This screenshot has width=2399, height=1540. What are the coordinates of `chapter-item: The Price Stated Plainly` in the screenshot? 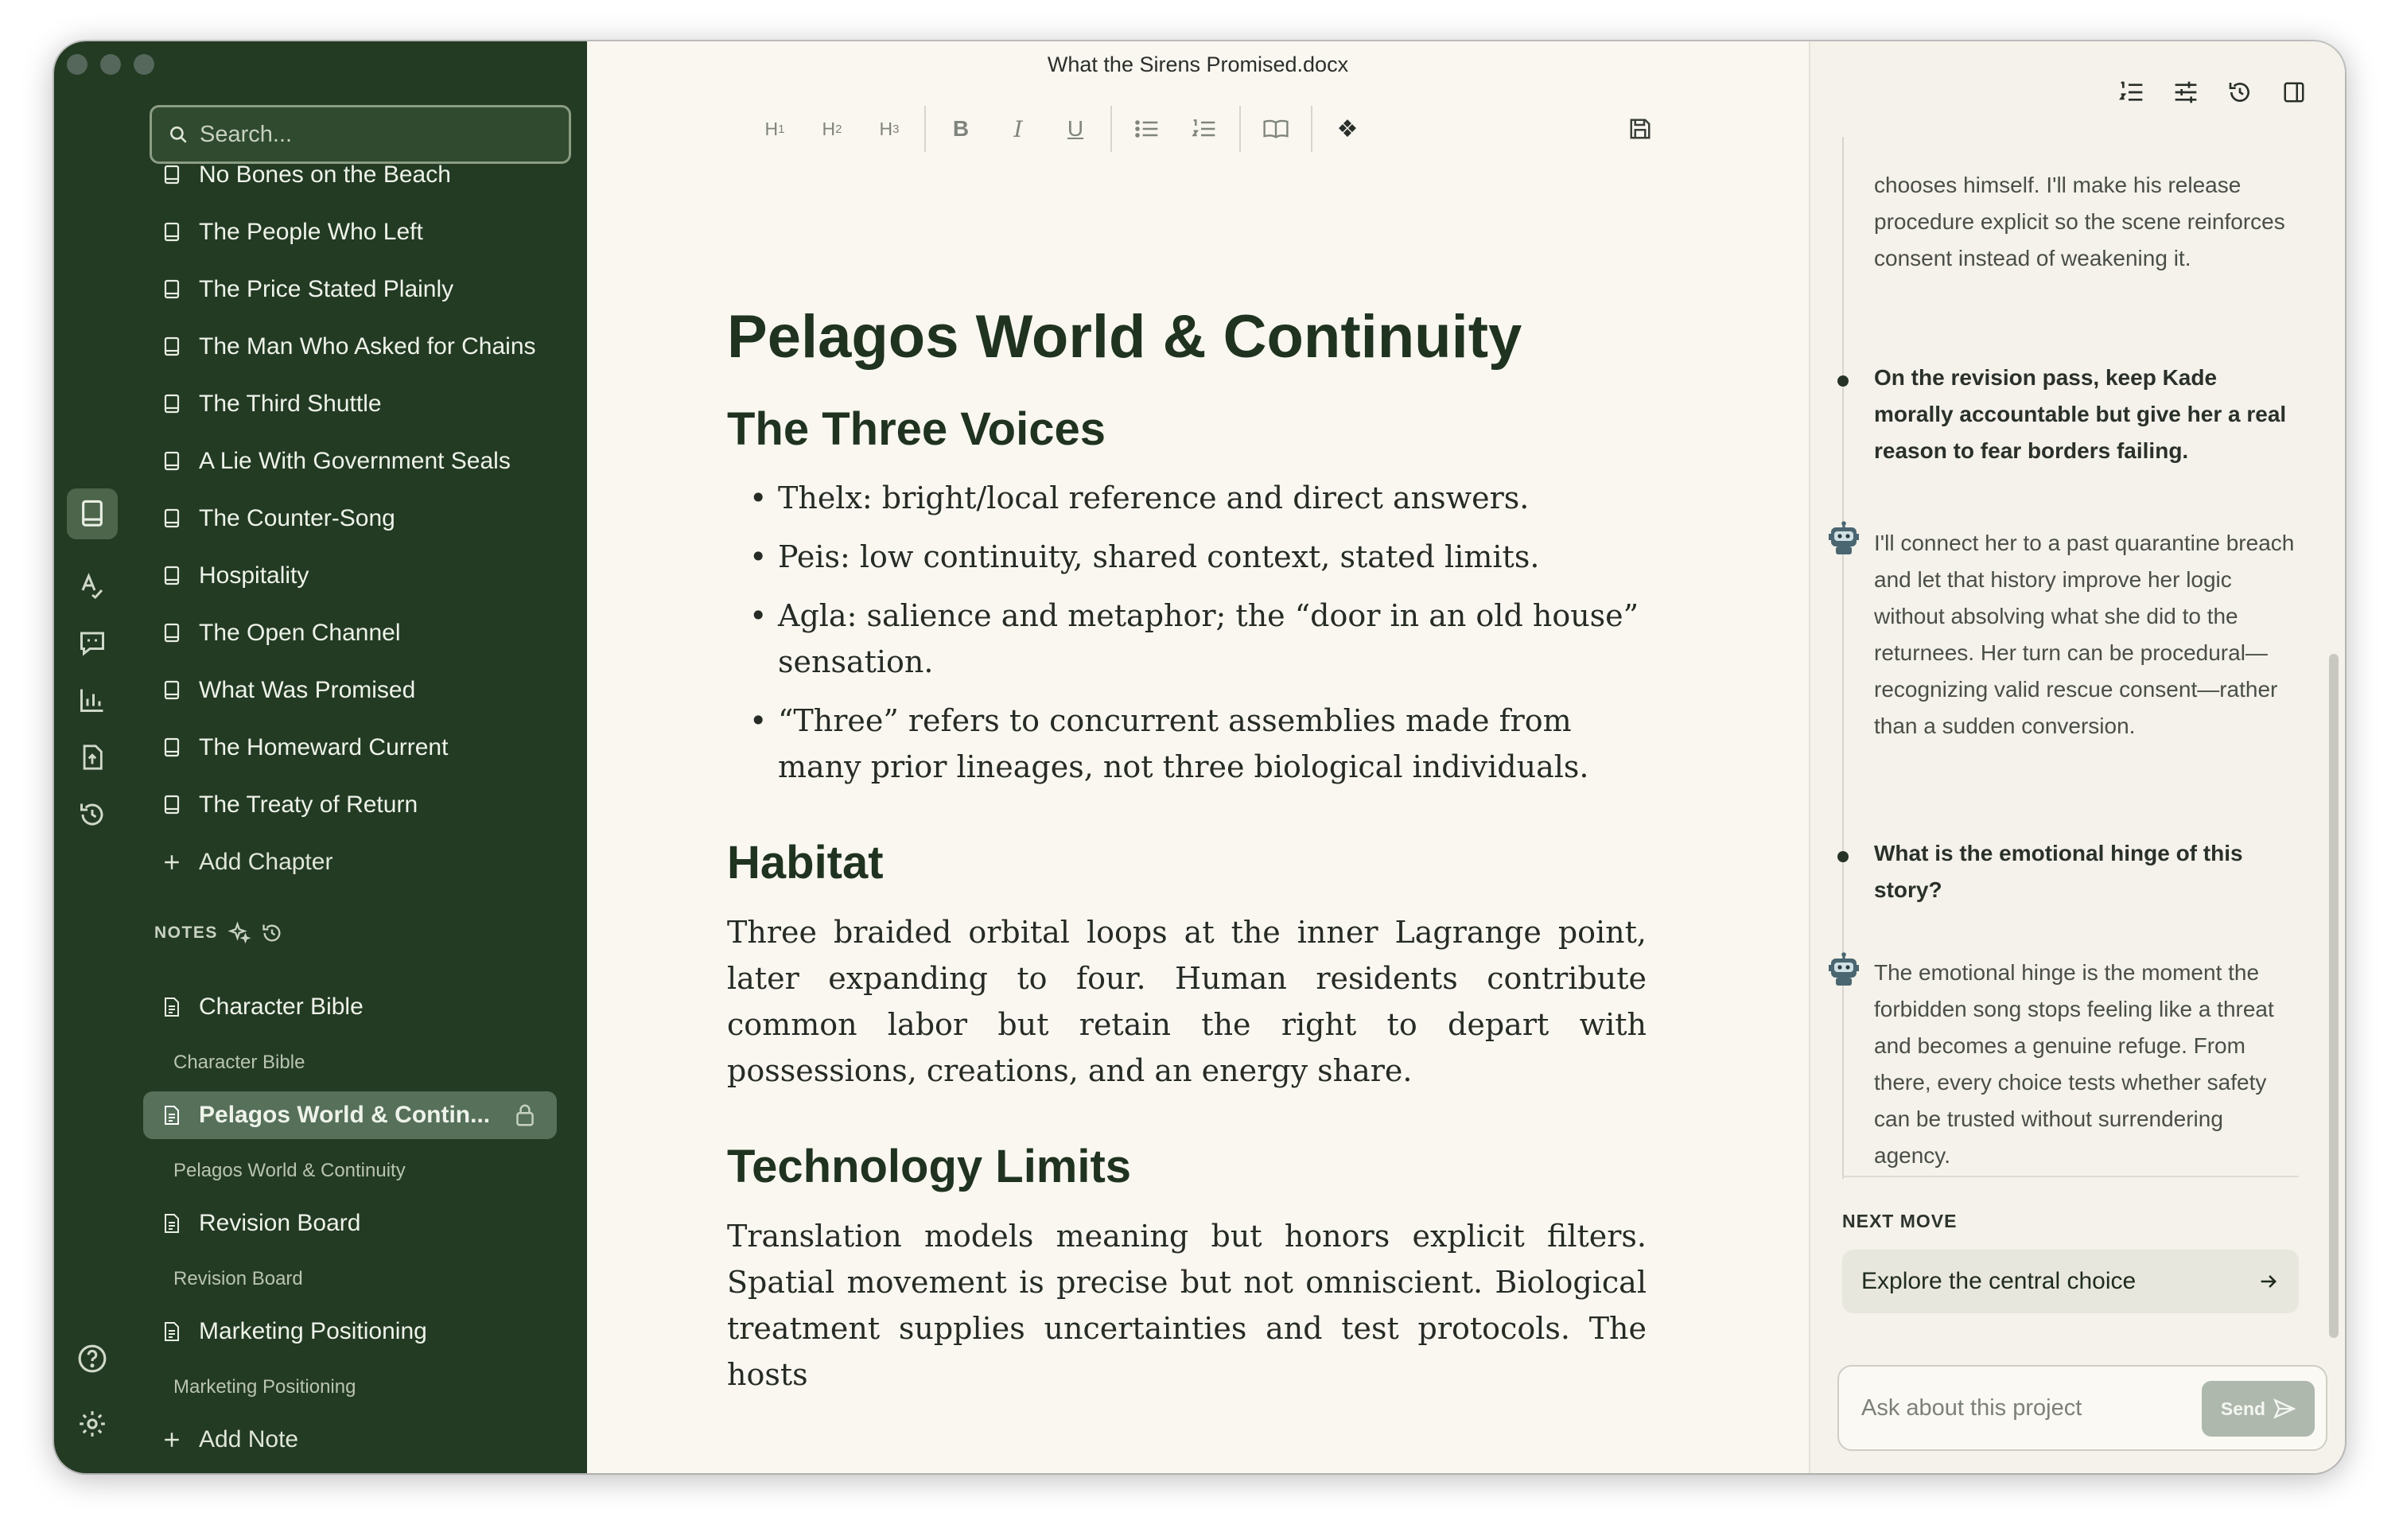 It's located at (352, 289).